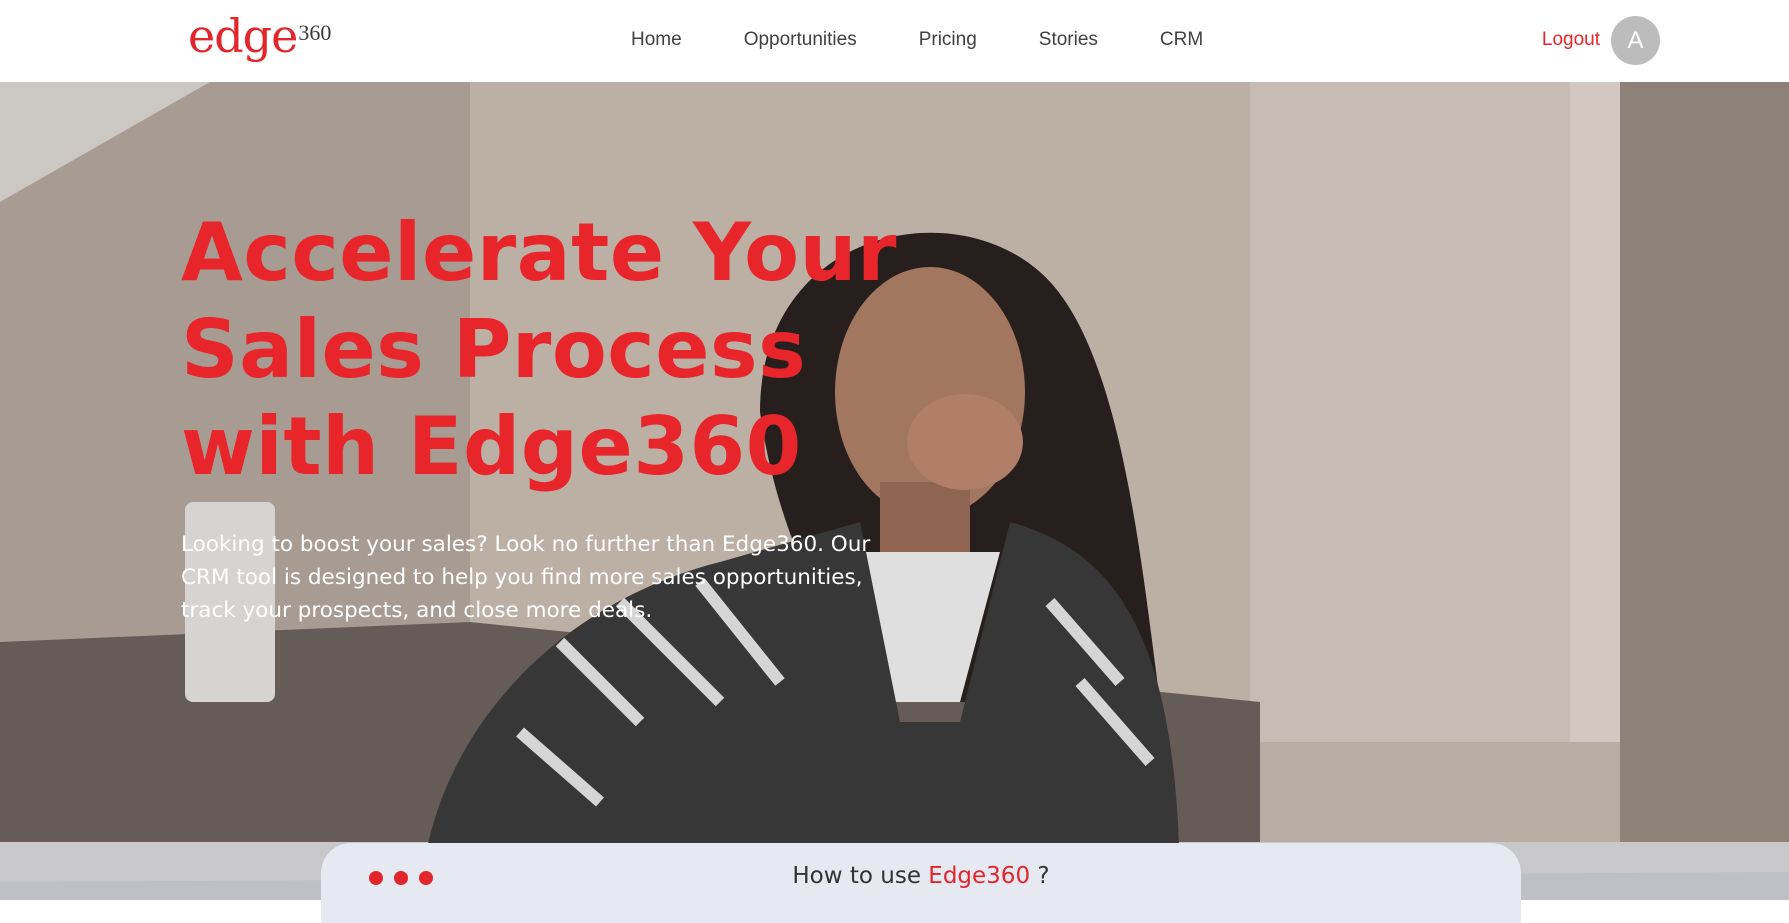  I want to click on nav-stories: Stories, so click(1068, 40).